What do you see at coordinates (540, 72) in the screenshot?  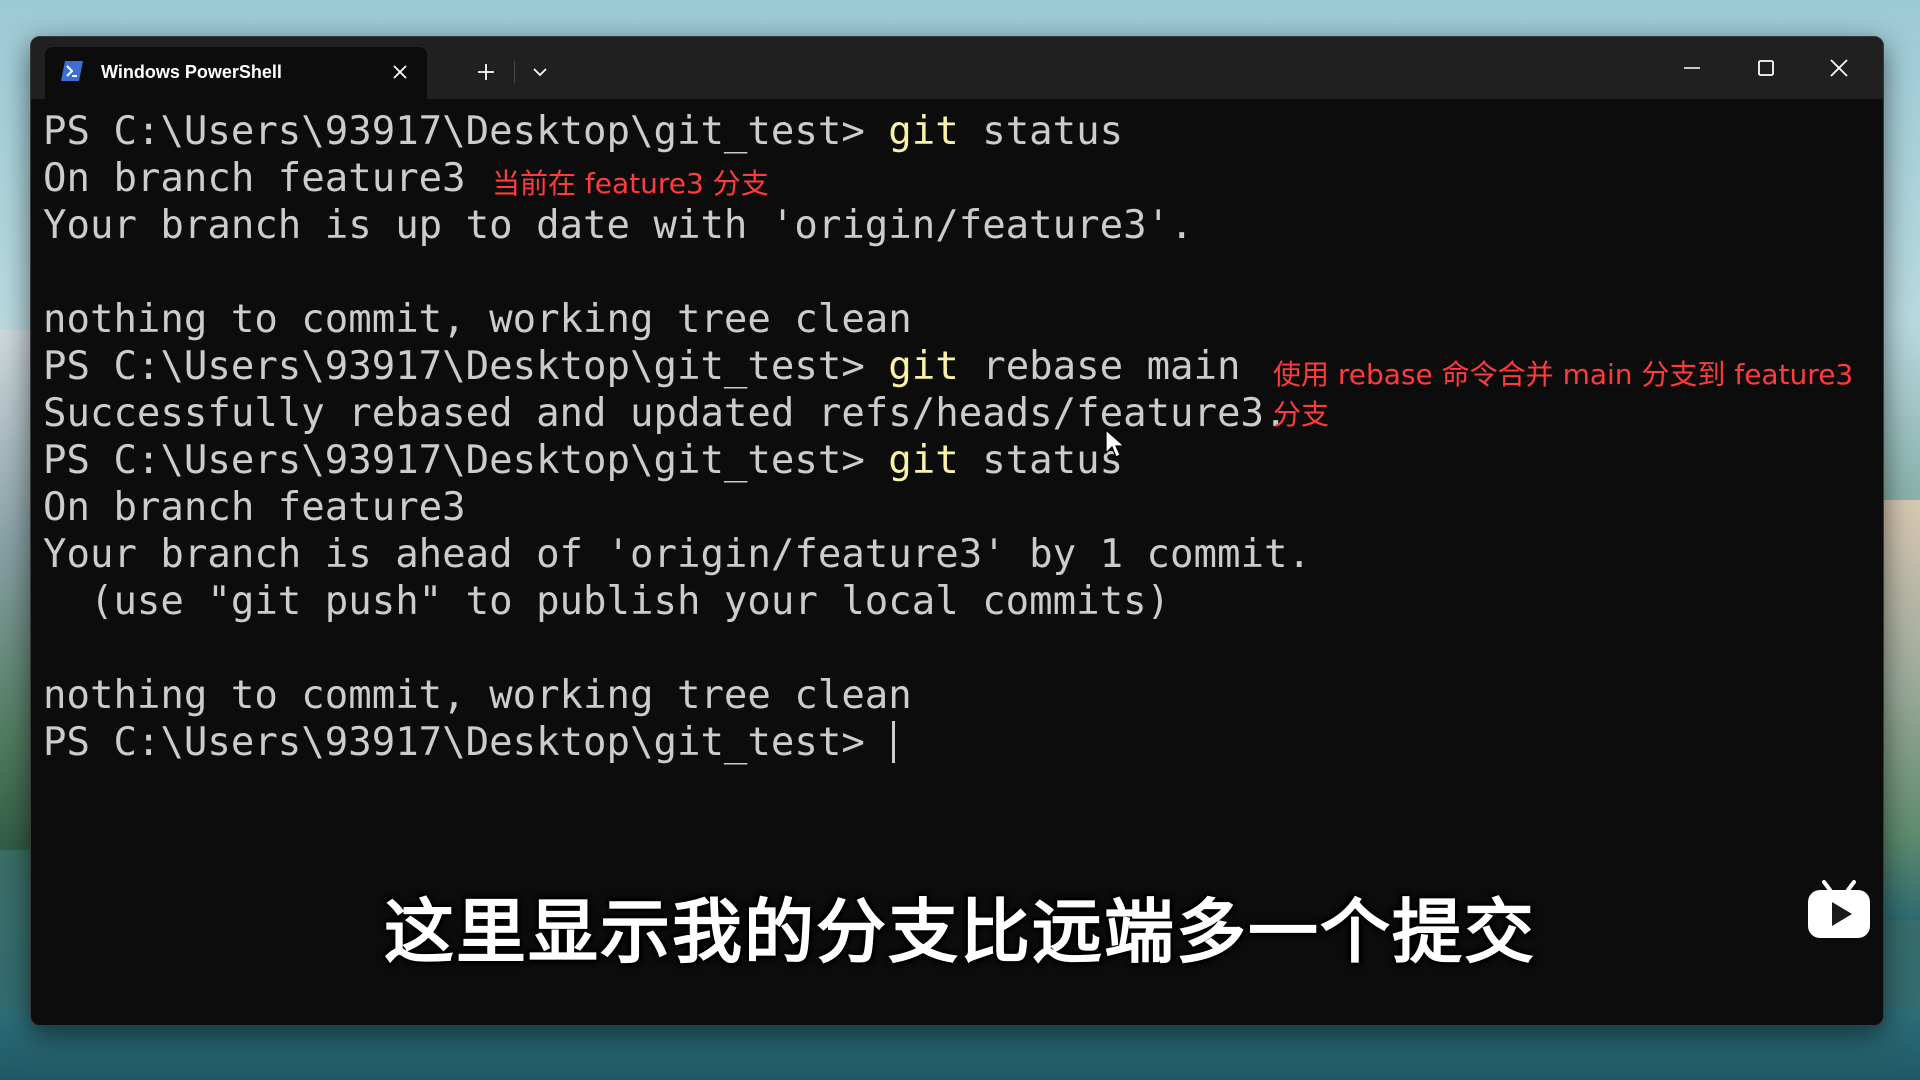 I see `chevron-down-icon` at bounding box center [540, 72].